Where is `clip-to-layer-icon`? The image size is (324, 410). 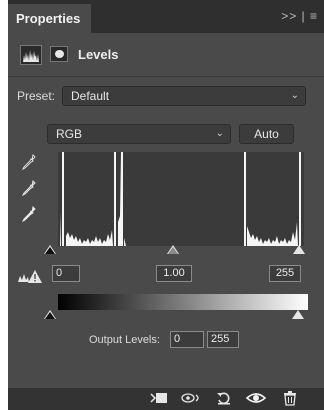 clip-to-layer-icon is located at coordinates (159, 399).